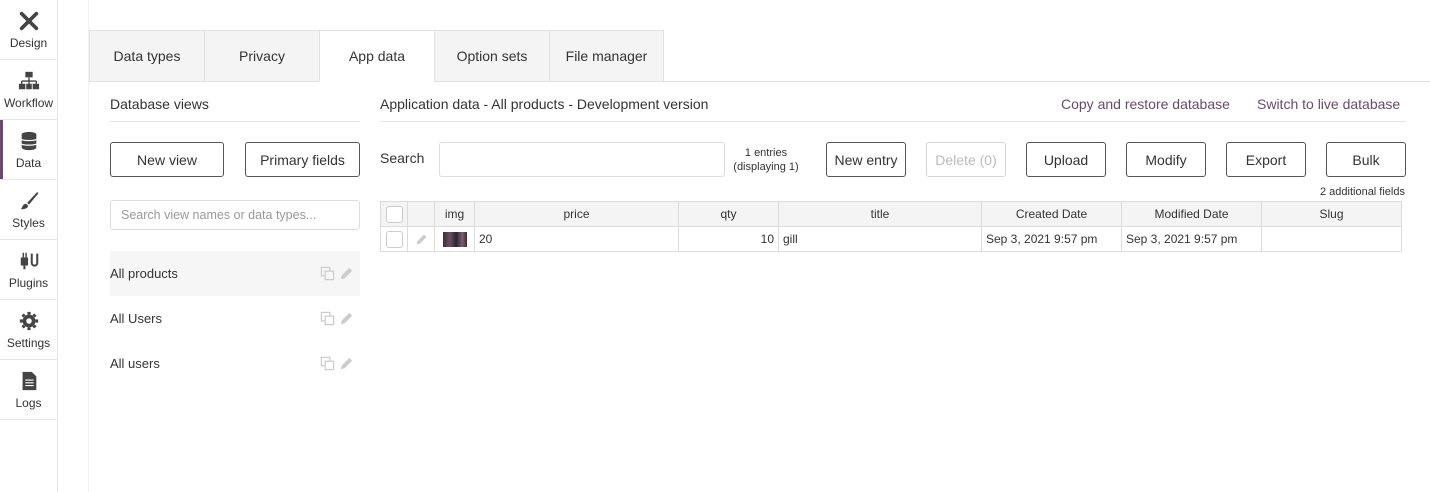  Describe the element at coordinates (576, 239) in the screenshot. I see `cell-price: 20` at that location.